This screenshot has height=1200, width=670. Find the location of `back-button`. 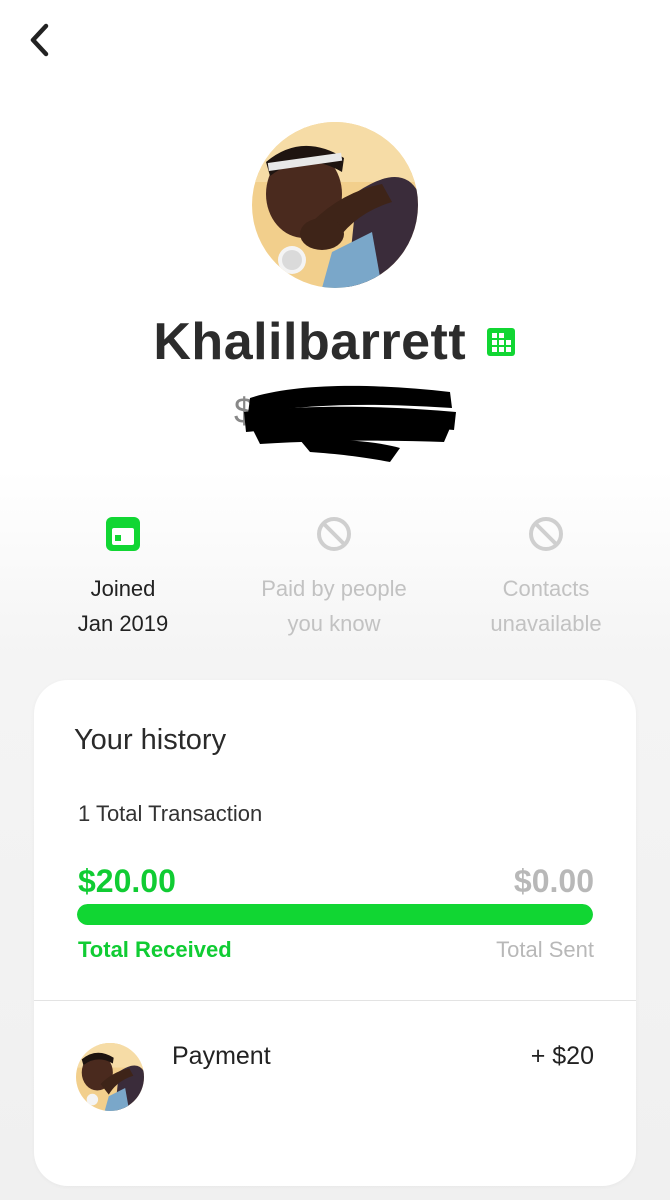

back-button is located at coordinates (40, 40).